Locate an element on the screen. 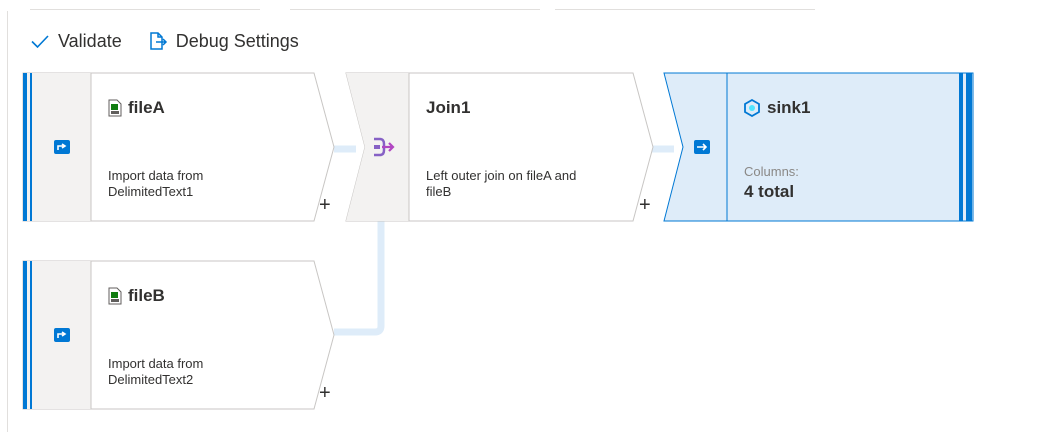 The image size is (1063, 432). node-filea-desc-line2: DelimitedText1 is located at coordinates (151, 191).